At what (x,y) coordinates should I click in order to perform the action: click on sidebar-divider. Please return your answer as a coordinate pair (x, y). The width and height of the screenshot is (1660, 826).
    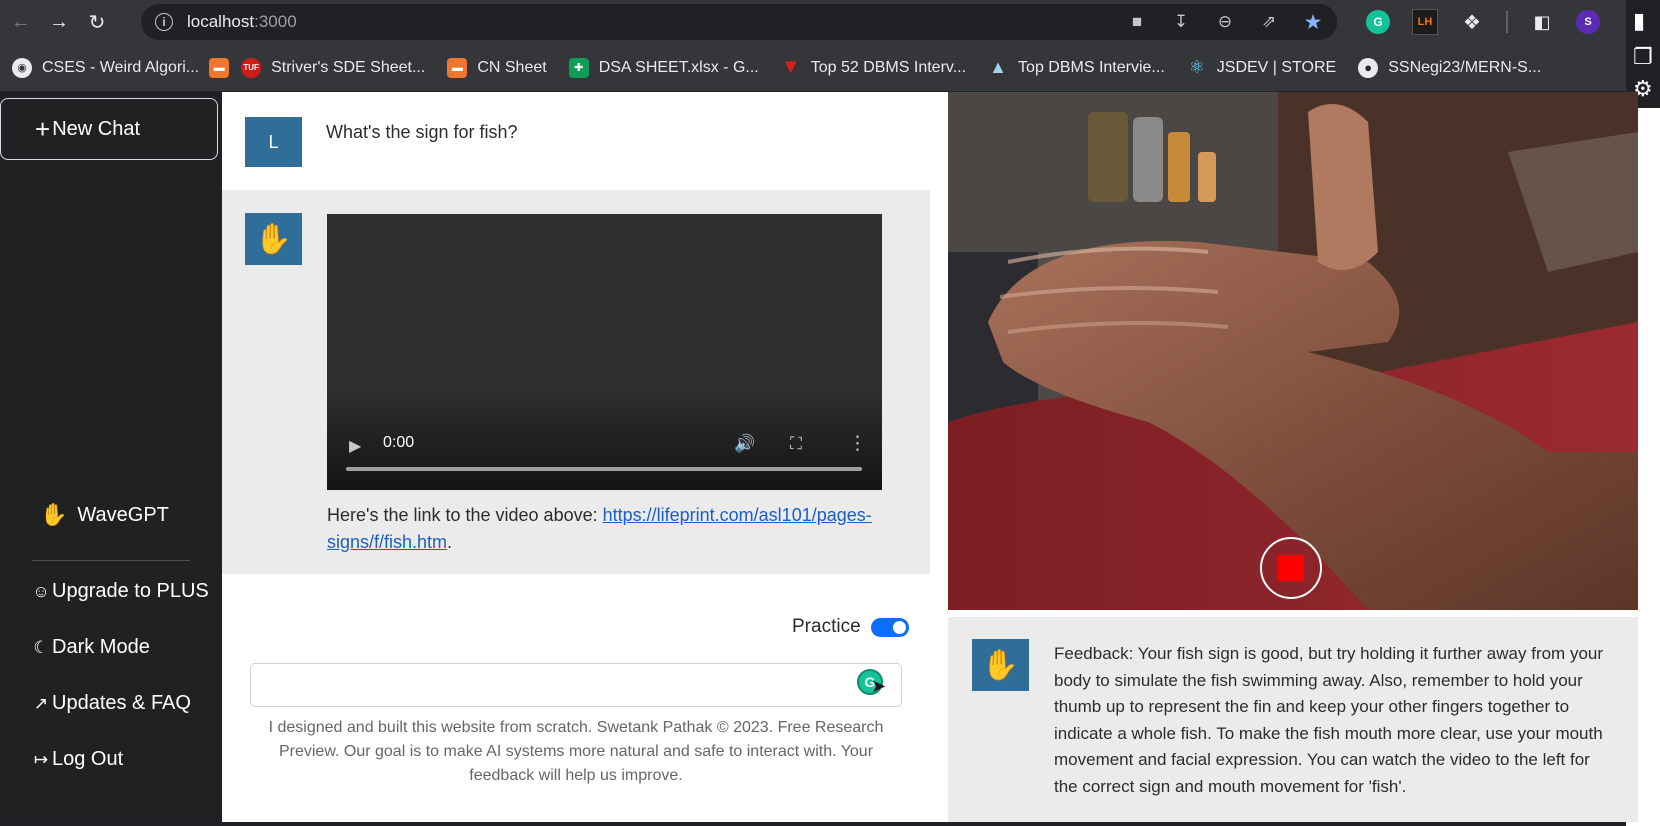
    Looking at the image, I should click on (111, 560).